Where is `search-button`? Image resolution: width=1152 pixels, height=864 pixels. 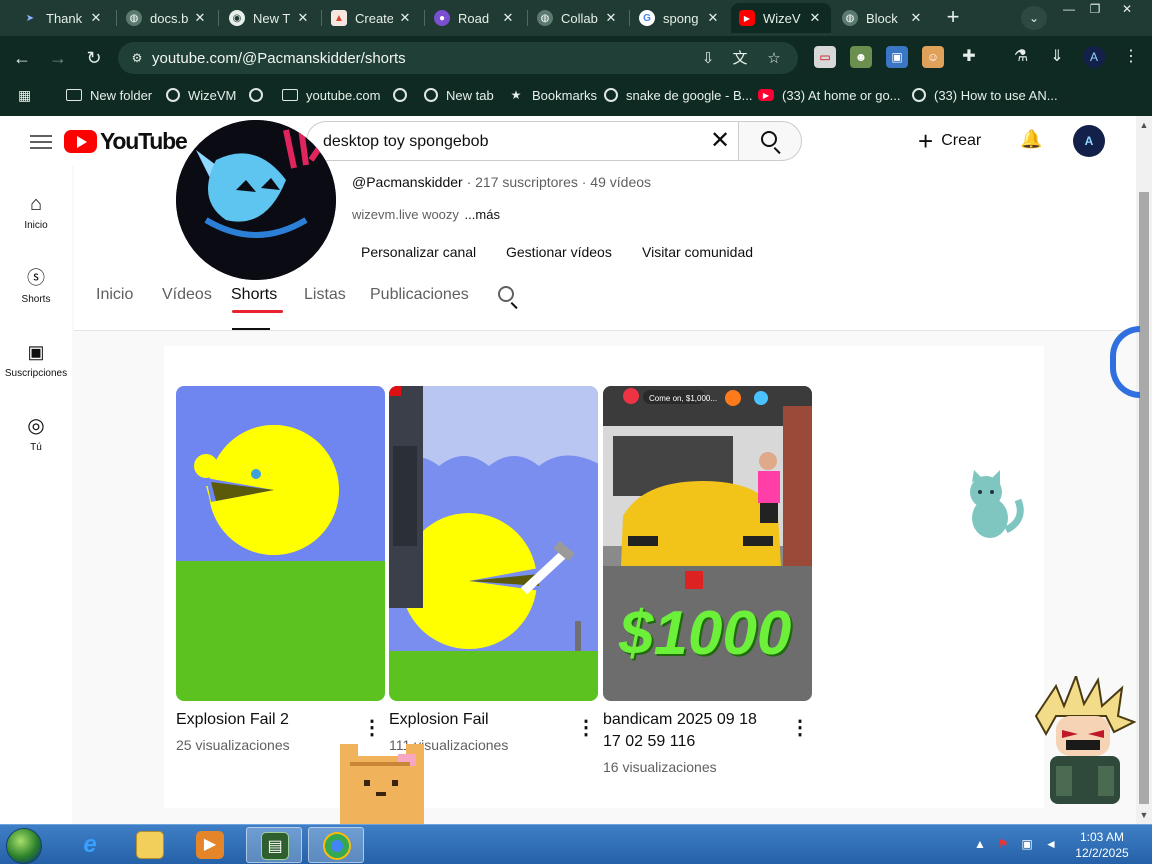
search-button is located at coordinates (770, 141).